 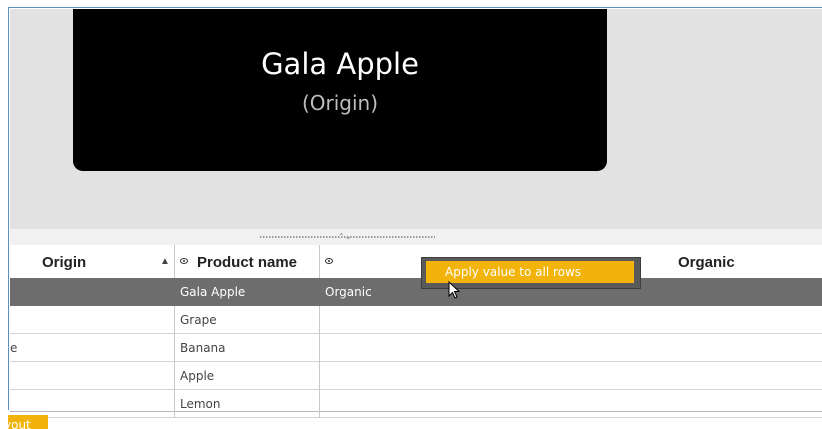 What do you see at coordinates (28, 422) in the screenshot?
I see `layout-button: yout` at bounding box center [28, 422].